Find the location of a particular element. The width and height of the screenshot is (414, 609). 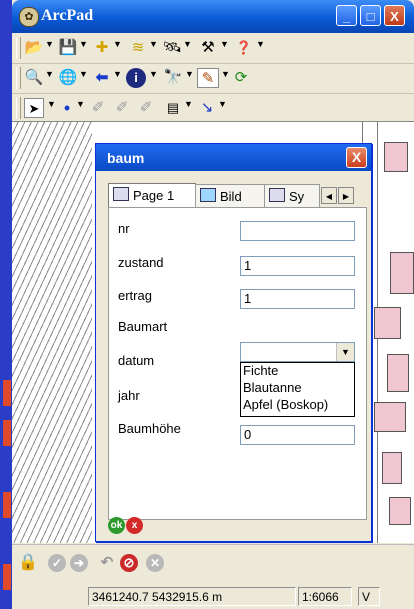

find-icon: 🔭 is located at coordinates (173, 78).